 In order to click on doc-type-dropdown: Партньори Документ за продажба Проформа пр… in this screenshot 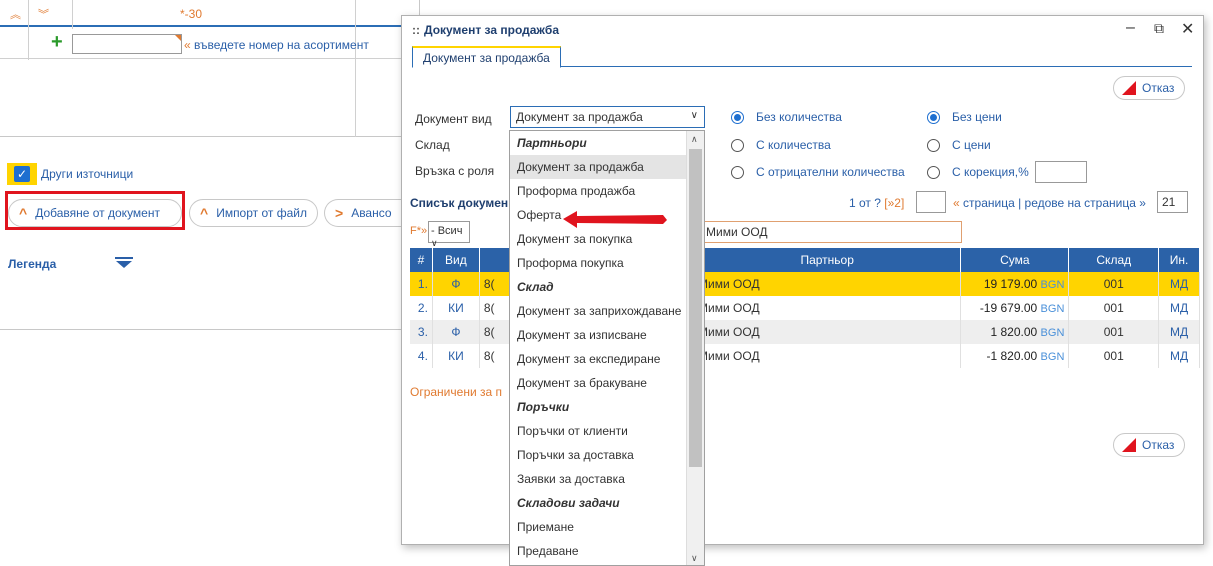, I will do `click(607, 348)`.